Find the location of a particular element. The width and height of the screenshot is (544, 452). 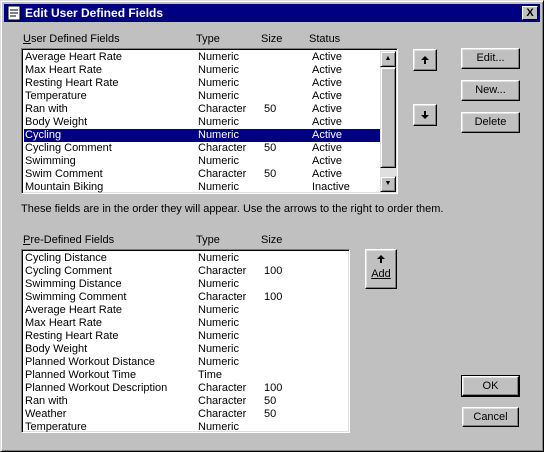

list-item: Cycling Numeric Active is located at coordinates (202, 135).